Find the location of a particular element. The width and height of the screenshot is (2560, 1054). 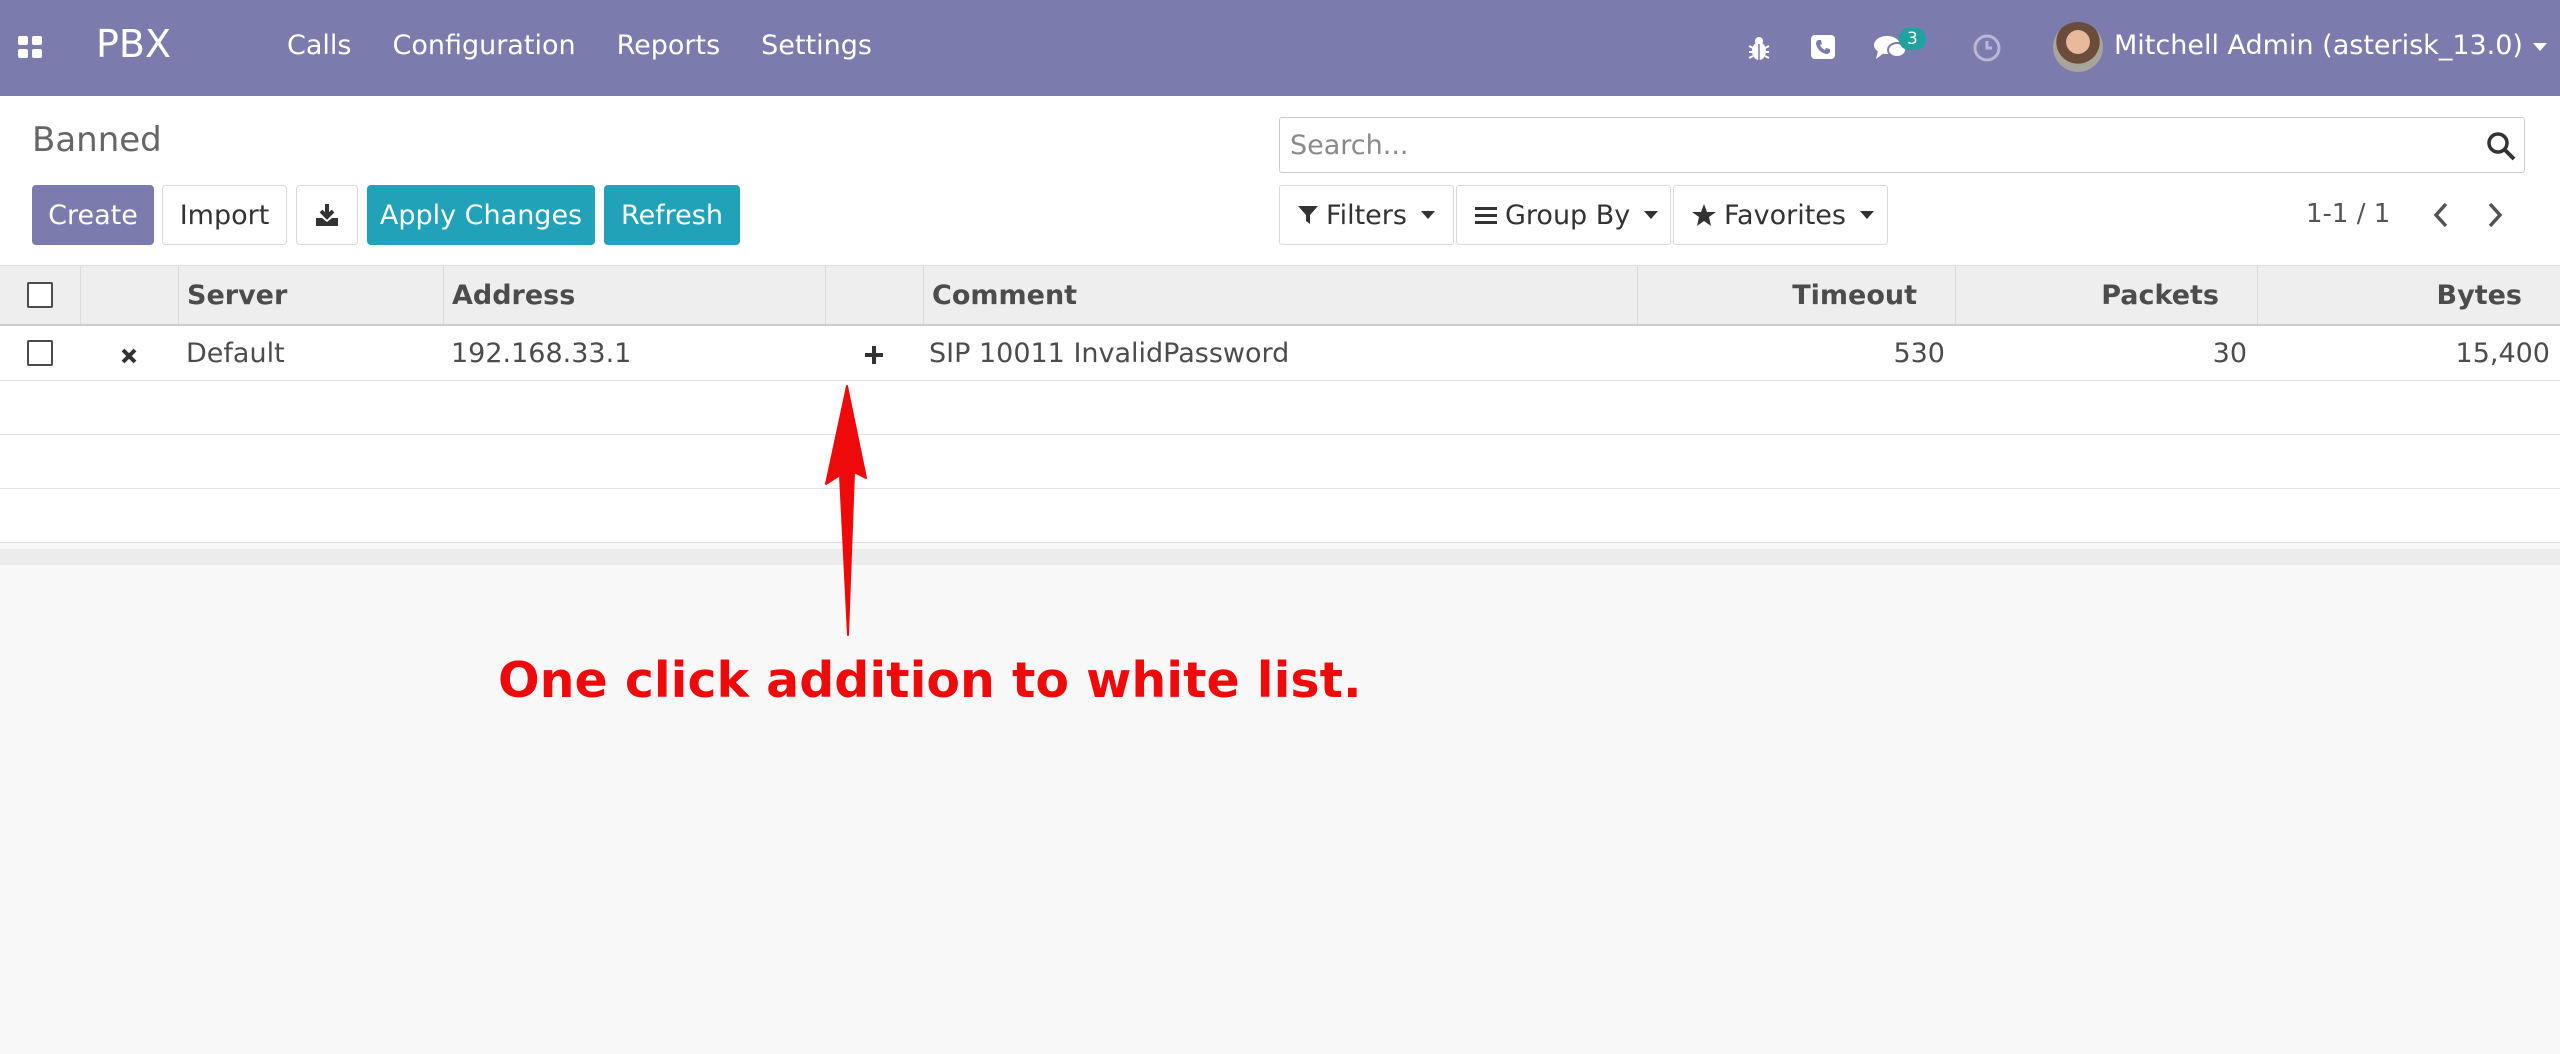

filters-dropdown: Filters is located at coordinates (1366, 215).